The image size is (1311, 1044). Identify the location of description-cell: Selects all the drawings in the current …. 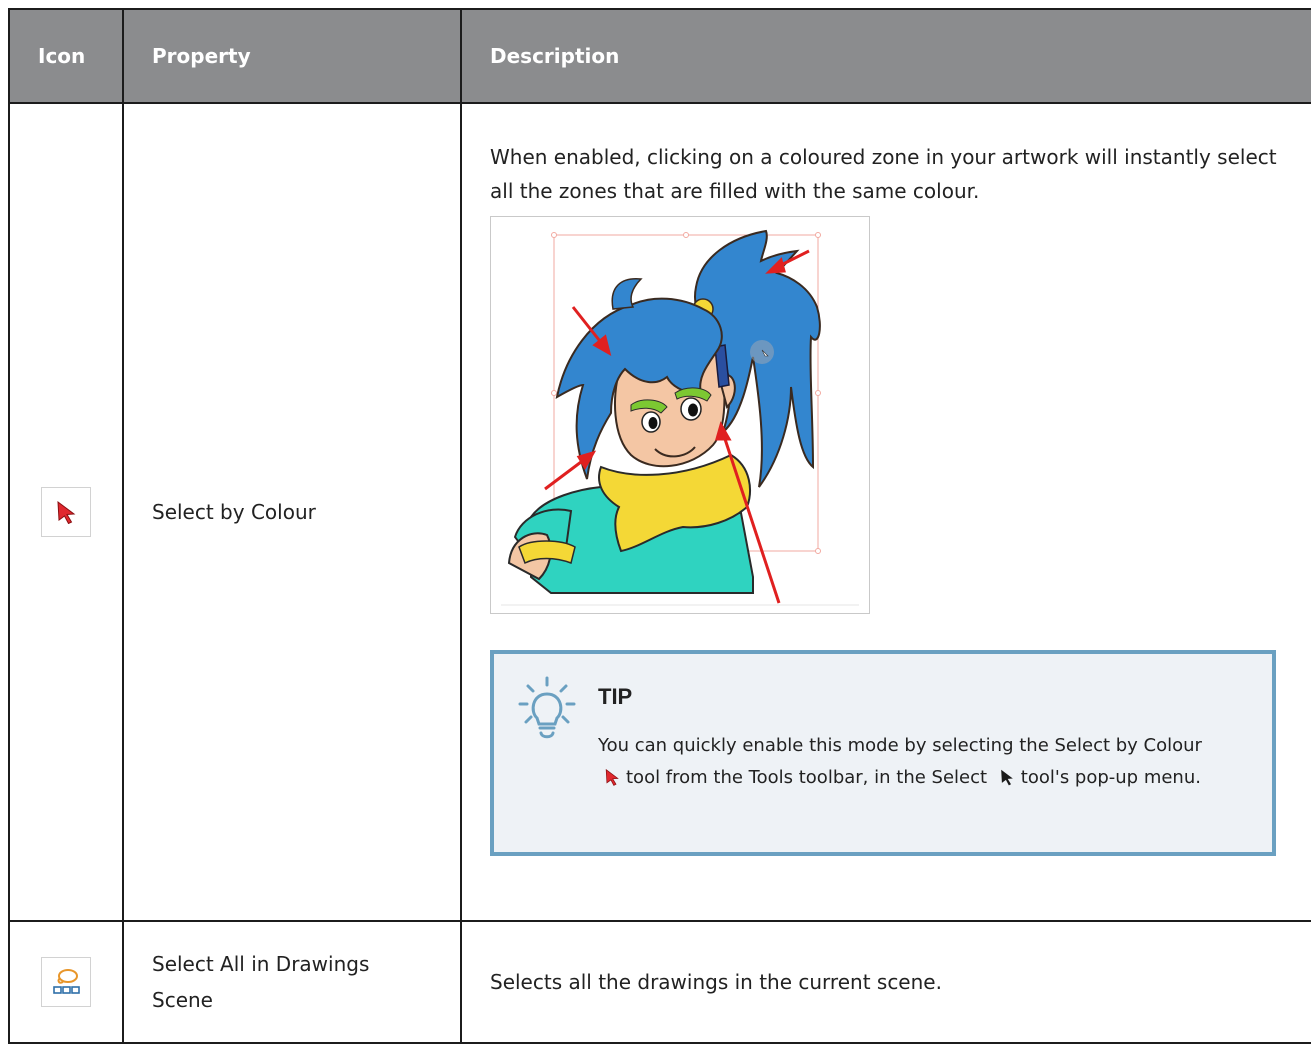
(885, 982).